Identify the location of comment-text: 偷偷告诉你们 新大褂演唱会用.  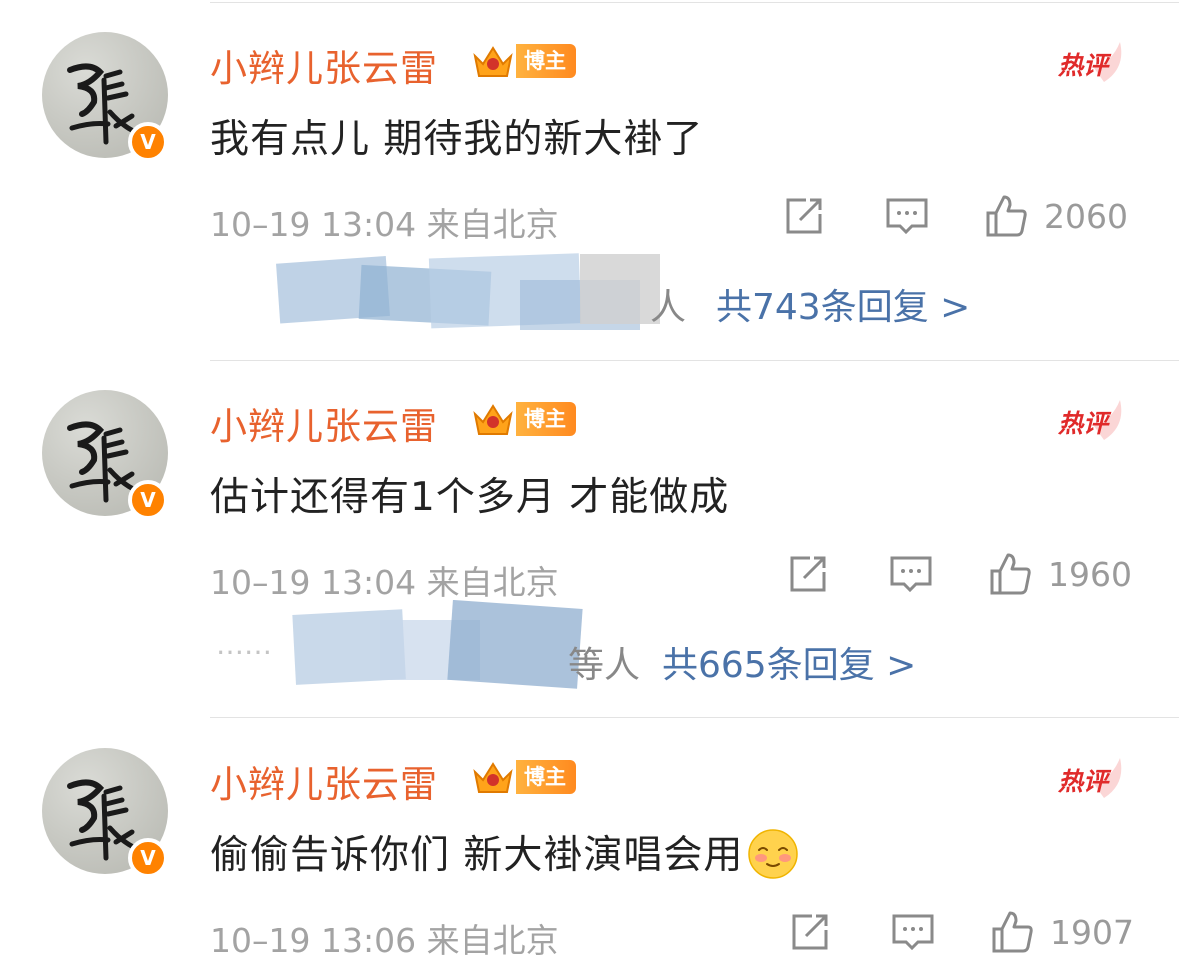
(504, 854).